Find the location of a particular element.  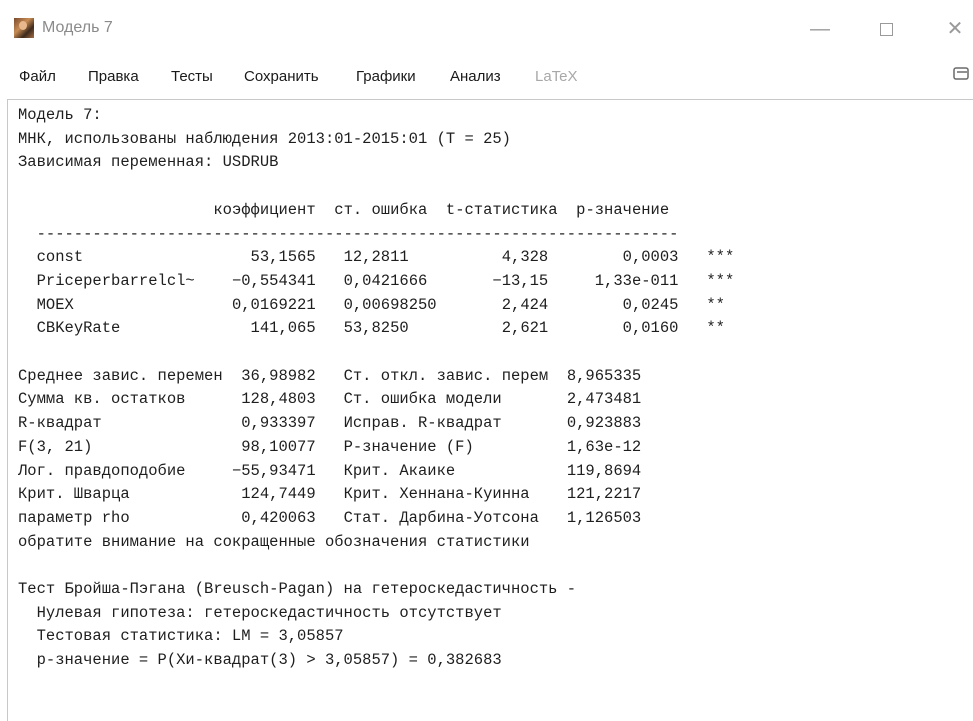

close-button: ✕ is located at coordinates (954, 29).